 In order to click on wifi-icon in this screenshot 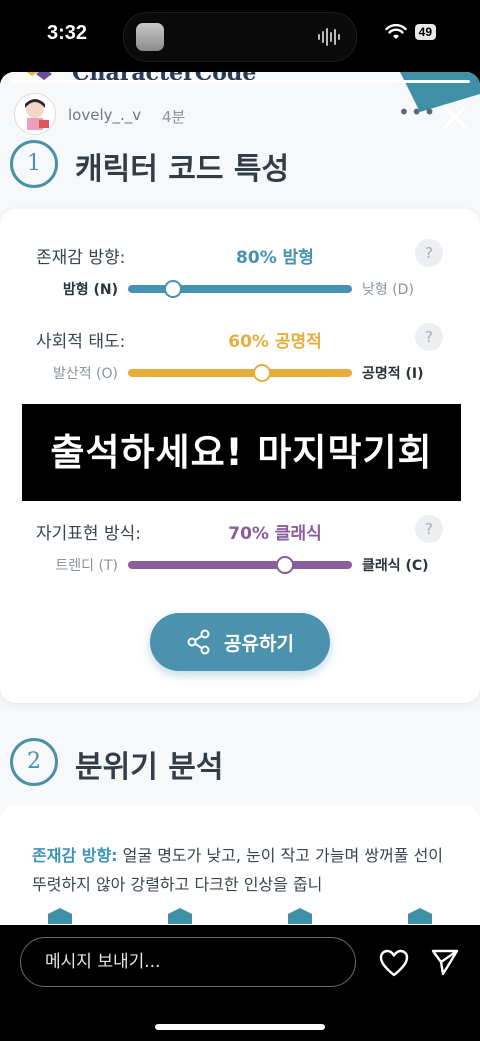, I will do `click(395, 31)`.